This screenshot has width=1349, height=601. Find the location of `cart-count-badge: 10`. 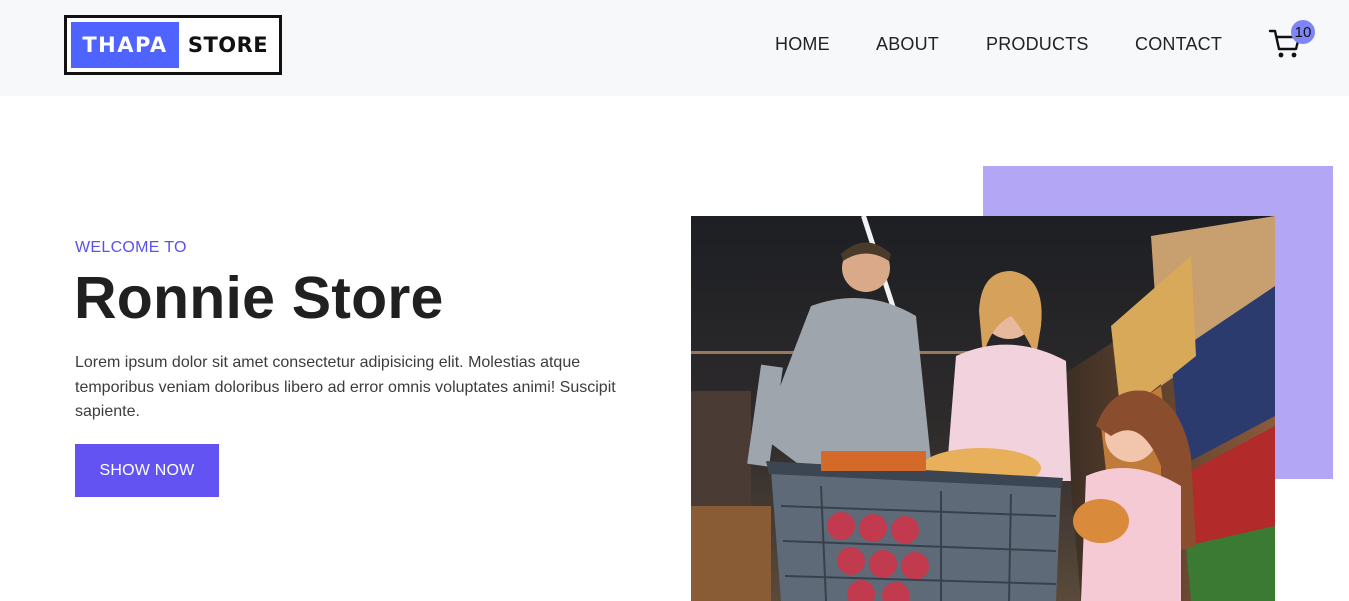

cart-count-badge: 10 is located at coordinates (1303, 32).